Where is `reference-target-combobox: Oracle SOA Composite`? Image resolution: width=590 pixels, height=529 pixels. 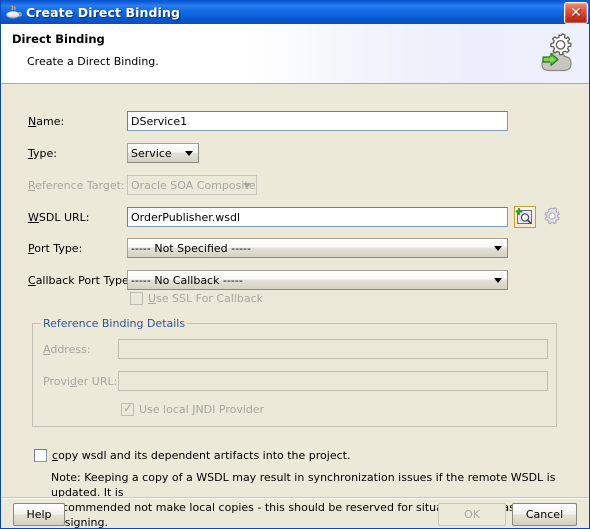 reference-target-combobox: Oracle SOA Composite is located at coordinates (192, 185).